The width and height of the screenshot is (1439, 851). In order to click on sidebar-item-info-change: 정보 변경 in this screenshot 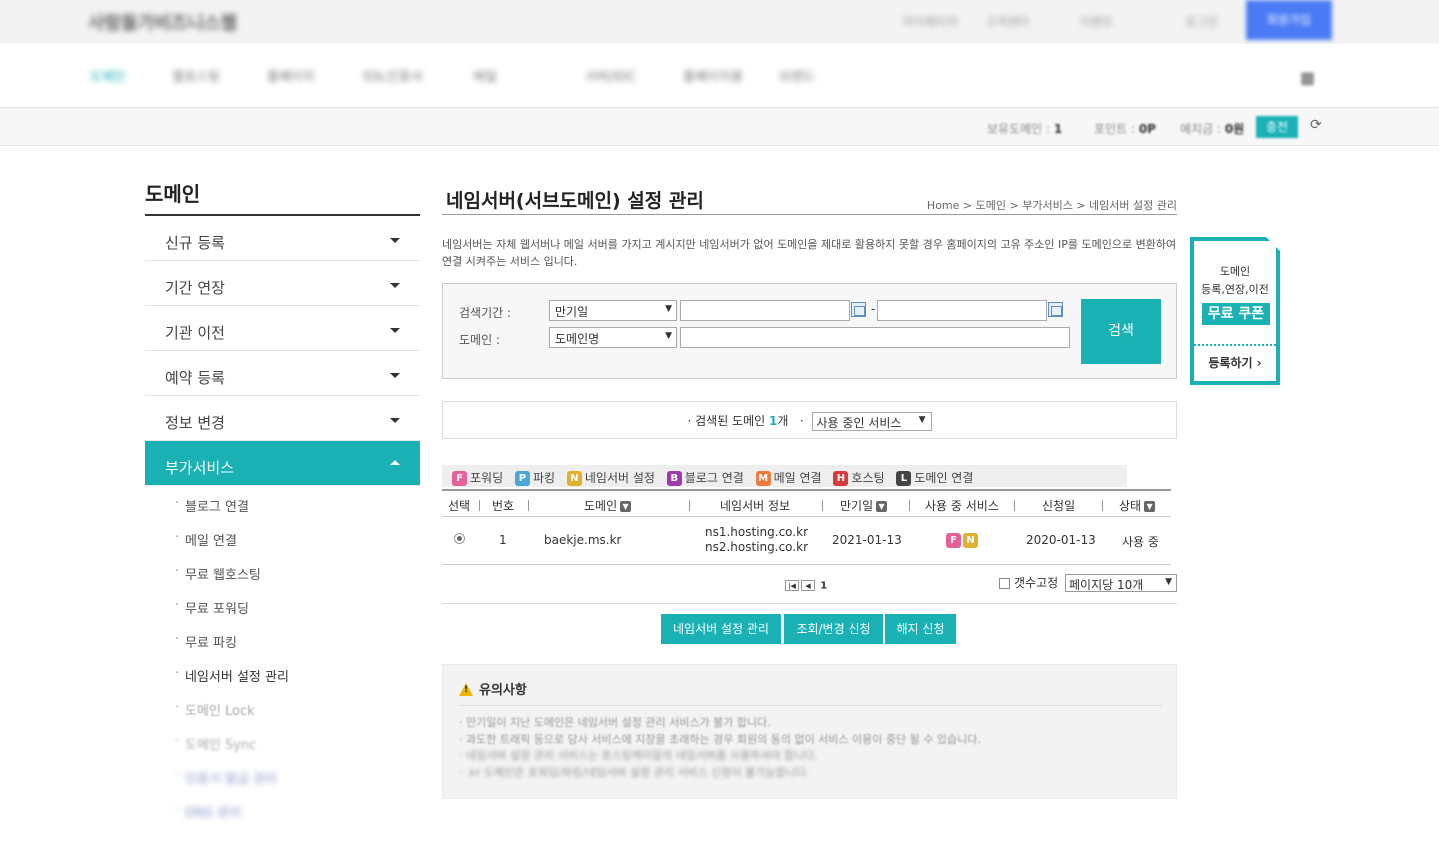, I will do `click(282, 418)`.